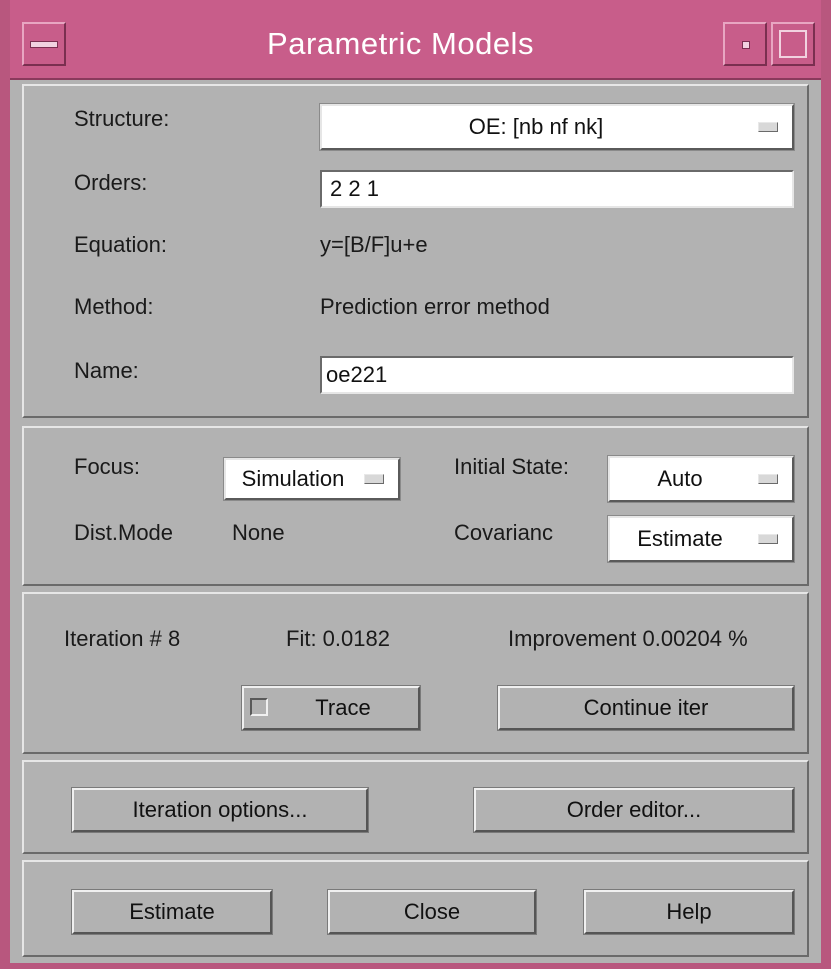  I want to click on initial-state-label: Initial State:, so click(511, 466).